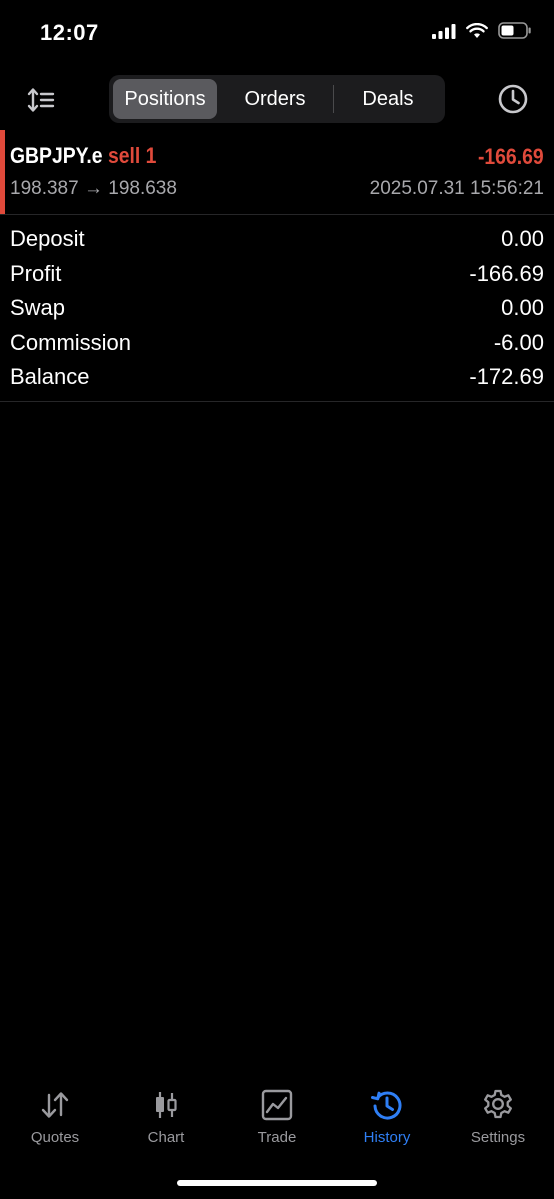 Image resolution: width=554 pixels, height=1199 pixels. What do you see at coordinates (166, 1137) in the screenshot?
I see `tab-label: Chart` at bounding box center [166, 1137].